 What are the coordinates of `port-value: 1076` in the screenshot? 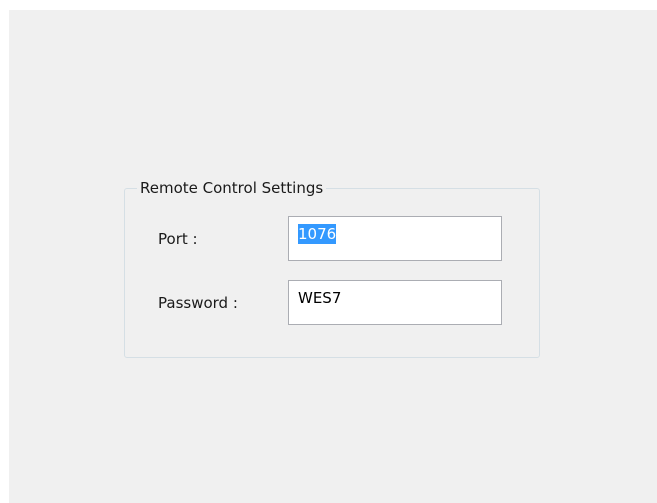 It's located at (317, 234).